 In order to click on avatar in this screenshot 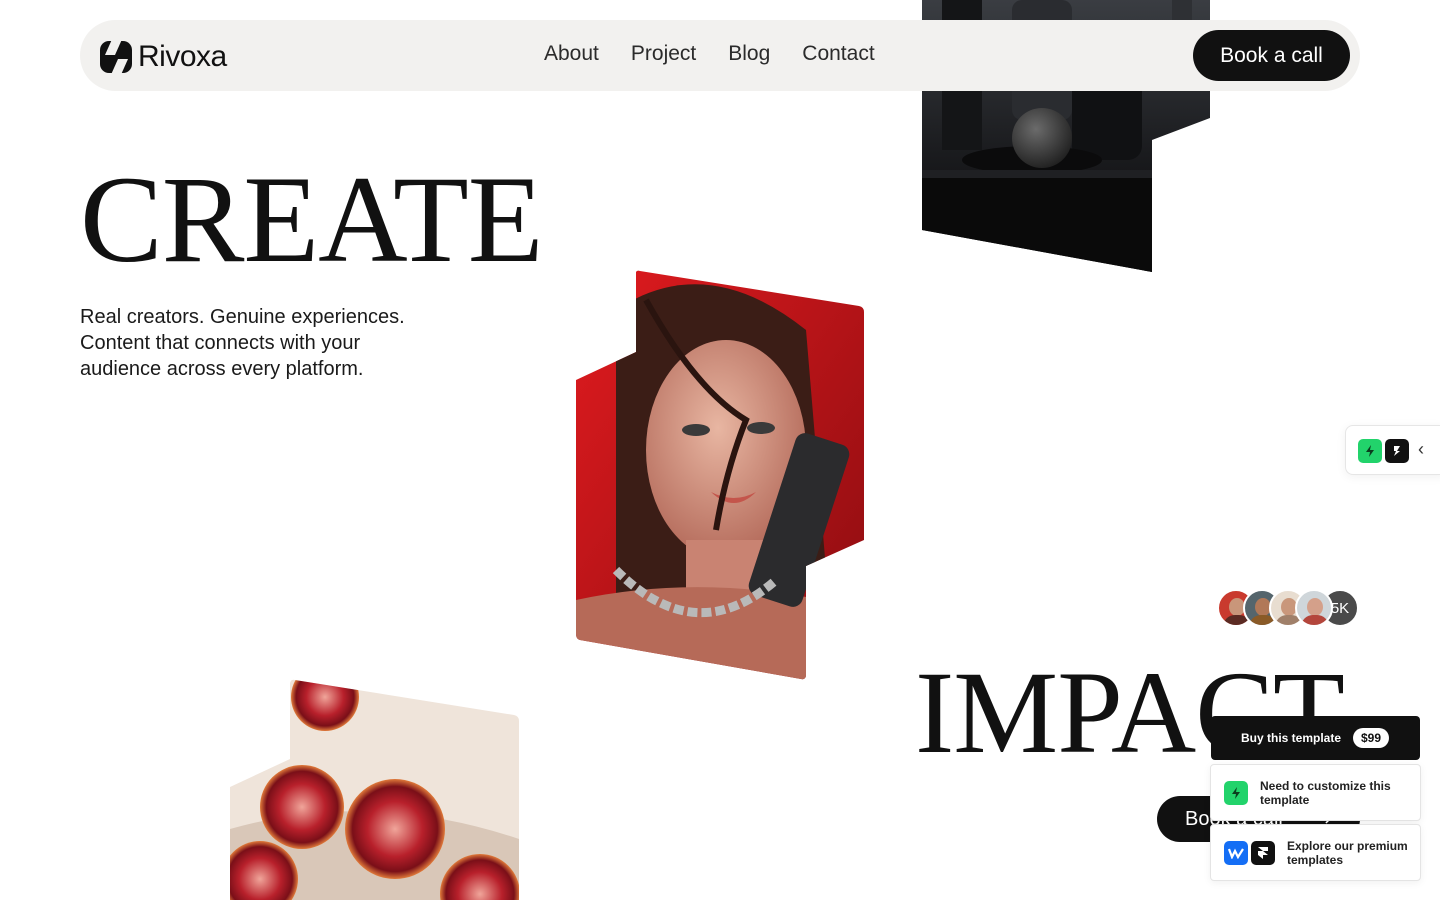, I will do `click(1314, 608)`.